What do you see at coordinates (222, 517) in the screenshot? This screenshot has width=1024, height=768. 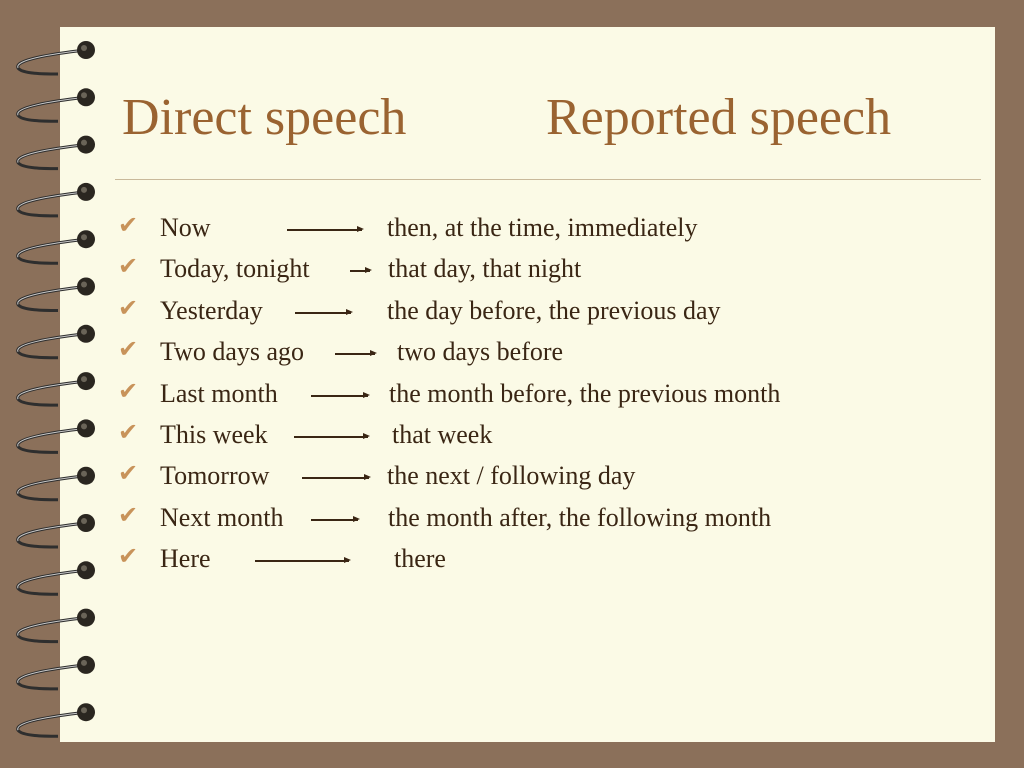 I see `direct-speech-term: Next month` at bounding box center [222, 517].